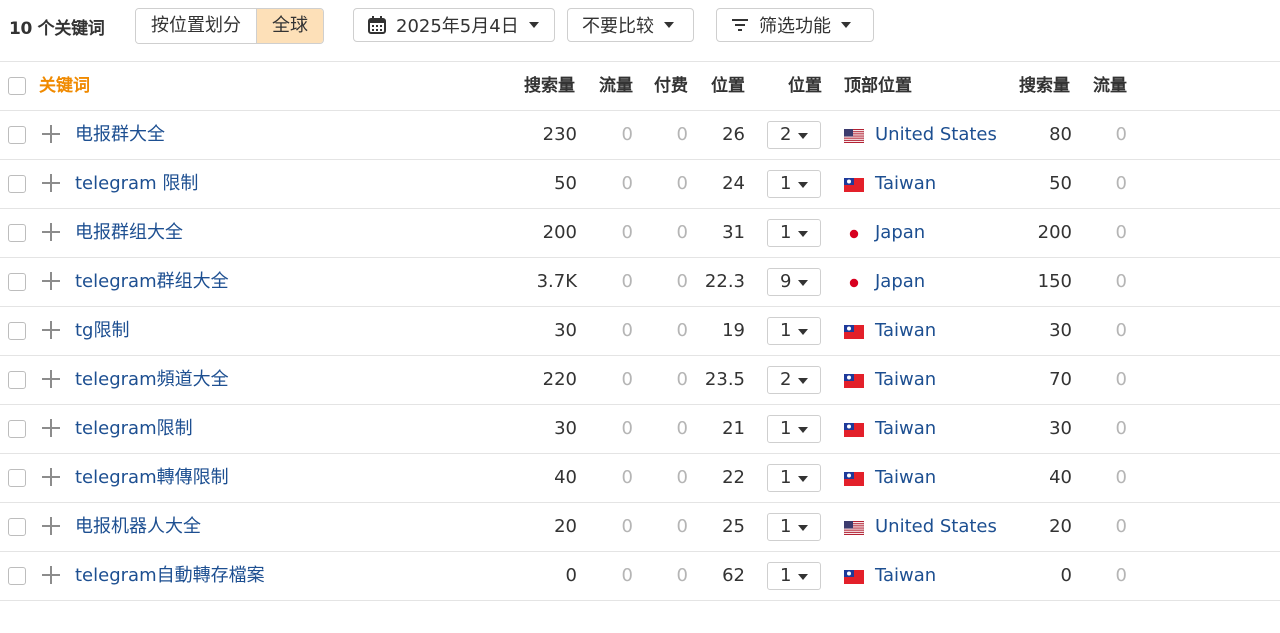 Image resolution: width=1280 pixels, height=633 pixels. I want to click on position-select-value: 1, so click(786, 232).